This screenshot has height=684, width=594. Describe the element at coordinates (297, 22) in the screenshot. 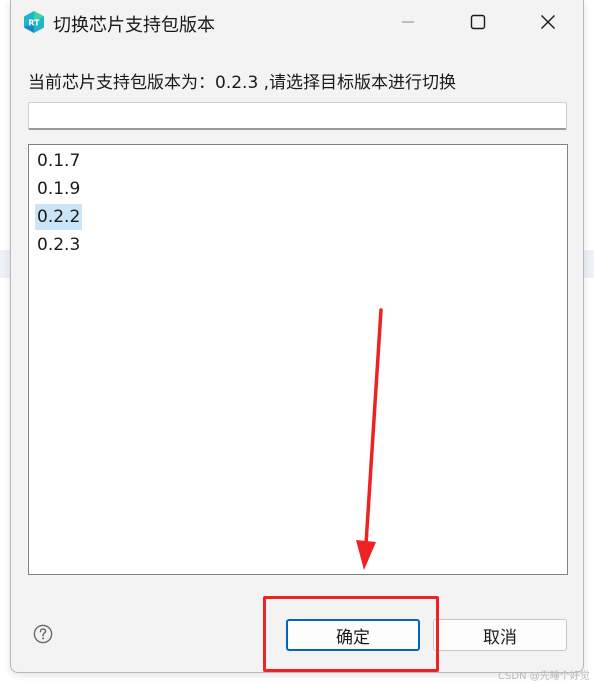

I see `title-bar: RT 切换芯片支持包版本` at that location.